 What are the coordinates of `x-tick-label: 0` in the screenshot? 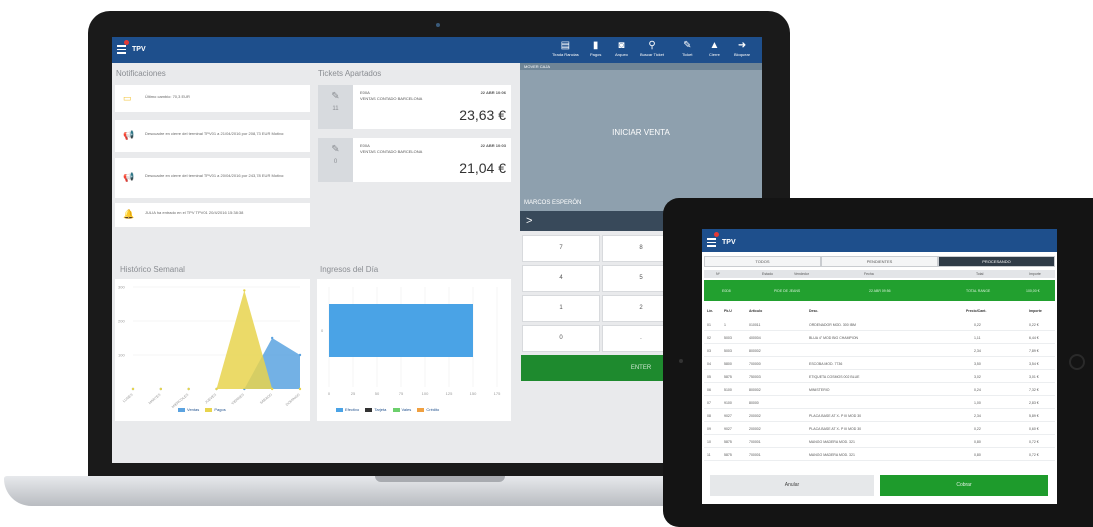 It's located at (329, 393).